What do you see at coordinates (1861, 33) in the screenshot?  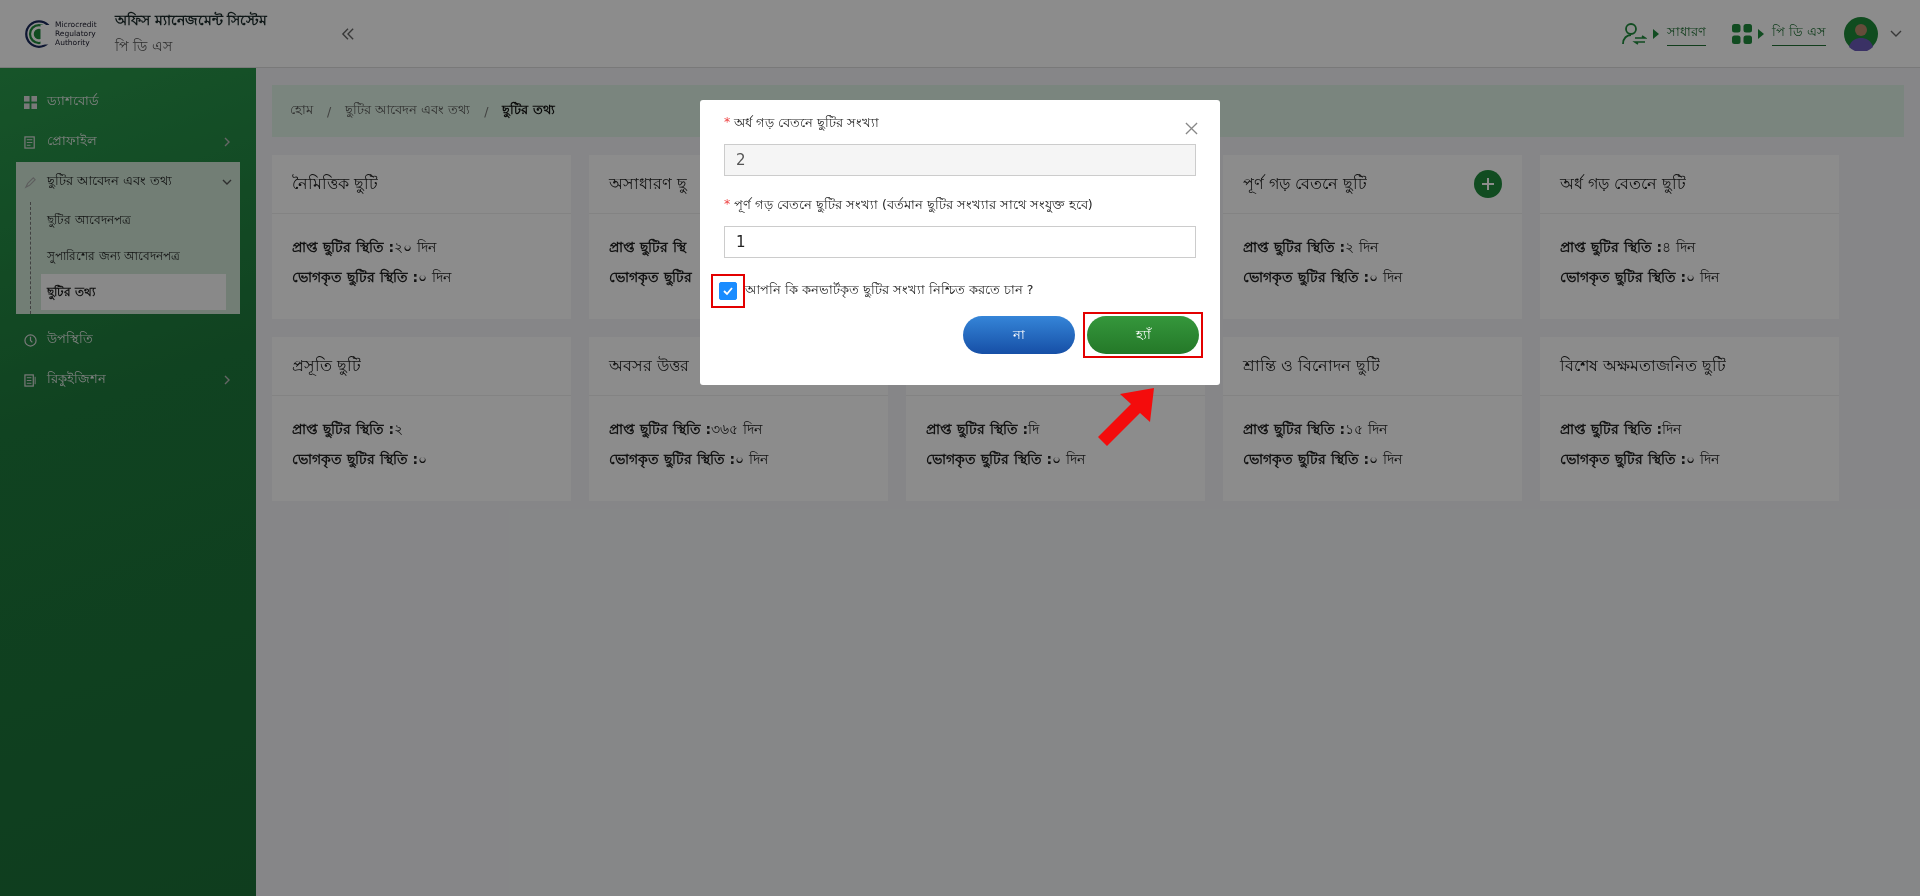 I see `avatar` at bounding box center [1861, 33].